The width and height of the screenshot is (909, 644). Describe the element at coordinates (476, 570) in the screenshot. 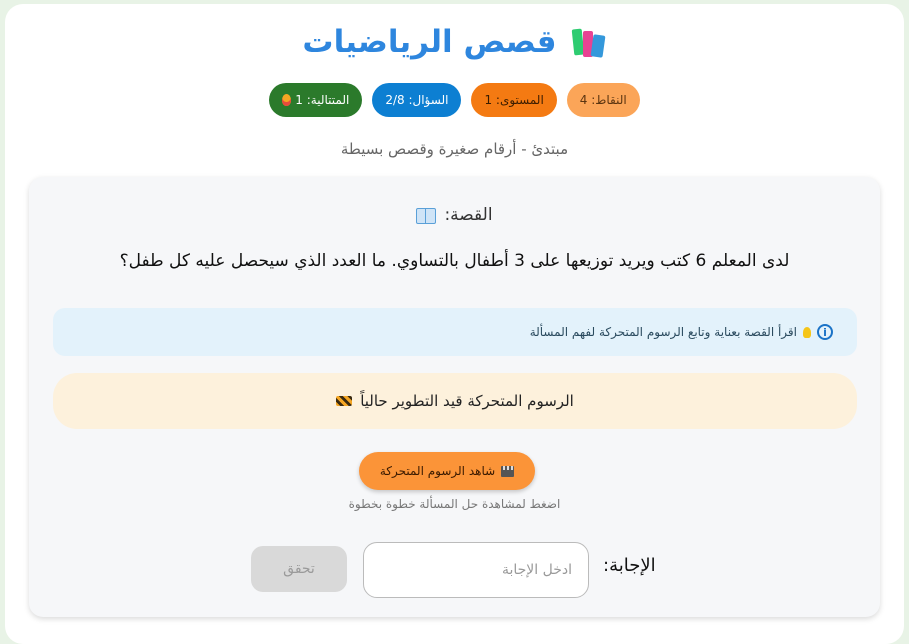

I see `answer-input` at that location.